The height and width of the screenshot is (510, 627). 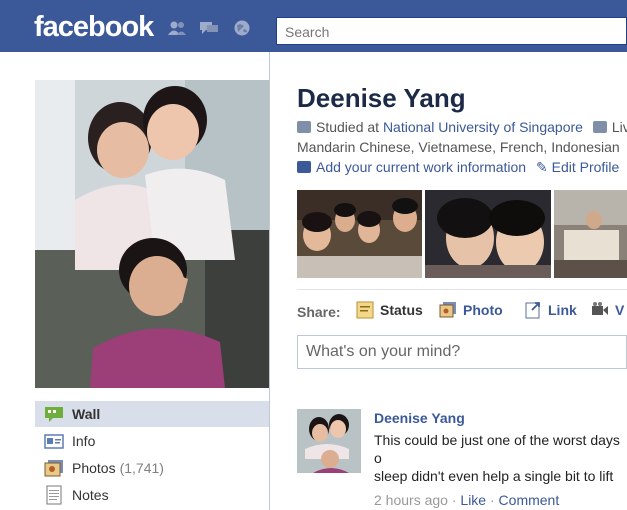 I want to click on sidebar-item-notes: Notes, so click(x=152, y=495).